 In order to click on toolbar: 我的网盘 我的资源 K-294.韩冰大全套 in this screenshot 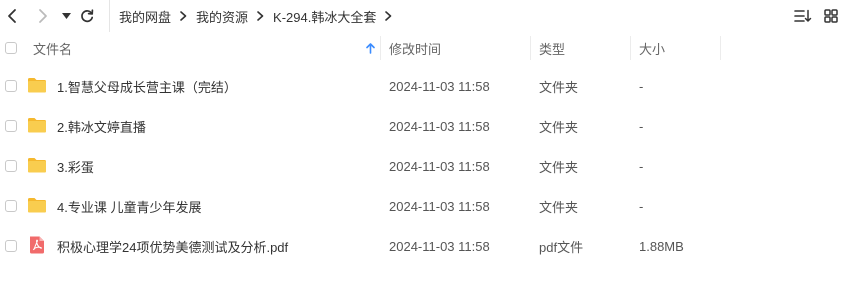, I will do `click(422, 16)`.